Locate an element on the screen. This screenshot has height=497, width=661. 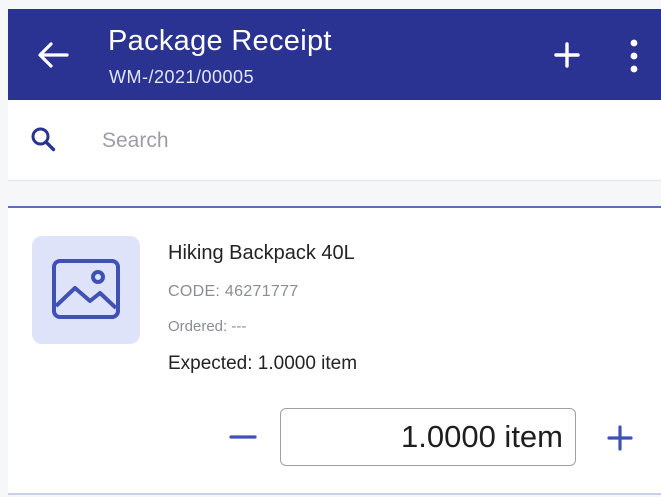
quantity-stepper: 1.0000 item is located at coordinates (428, 437).